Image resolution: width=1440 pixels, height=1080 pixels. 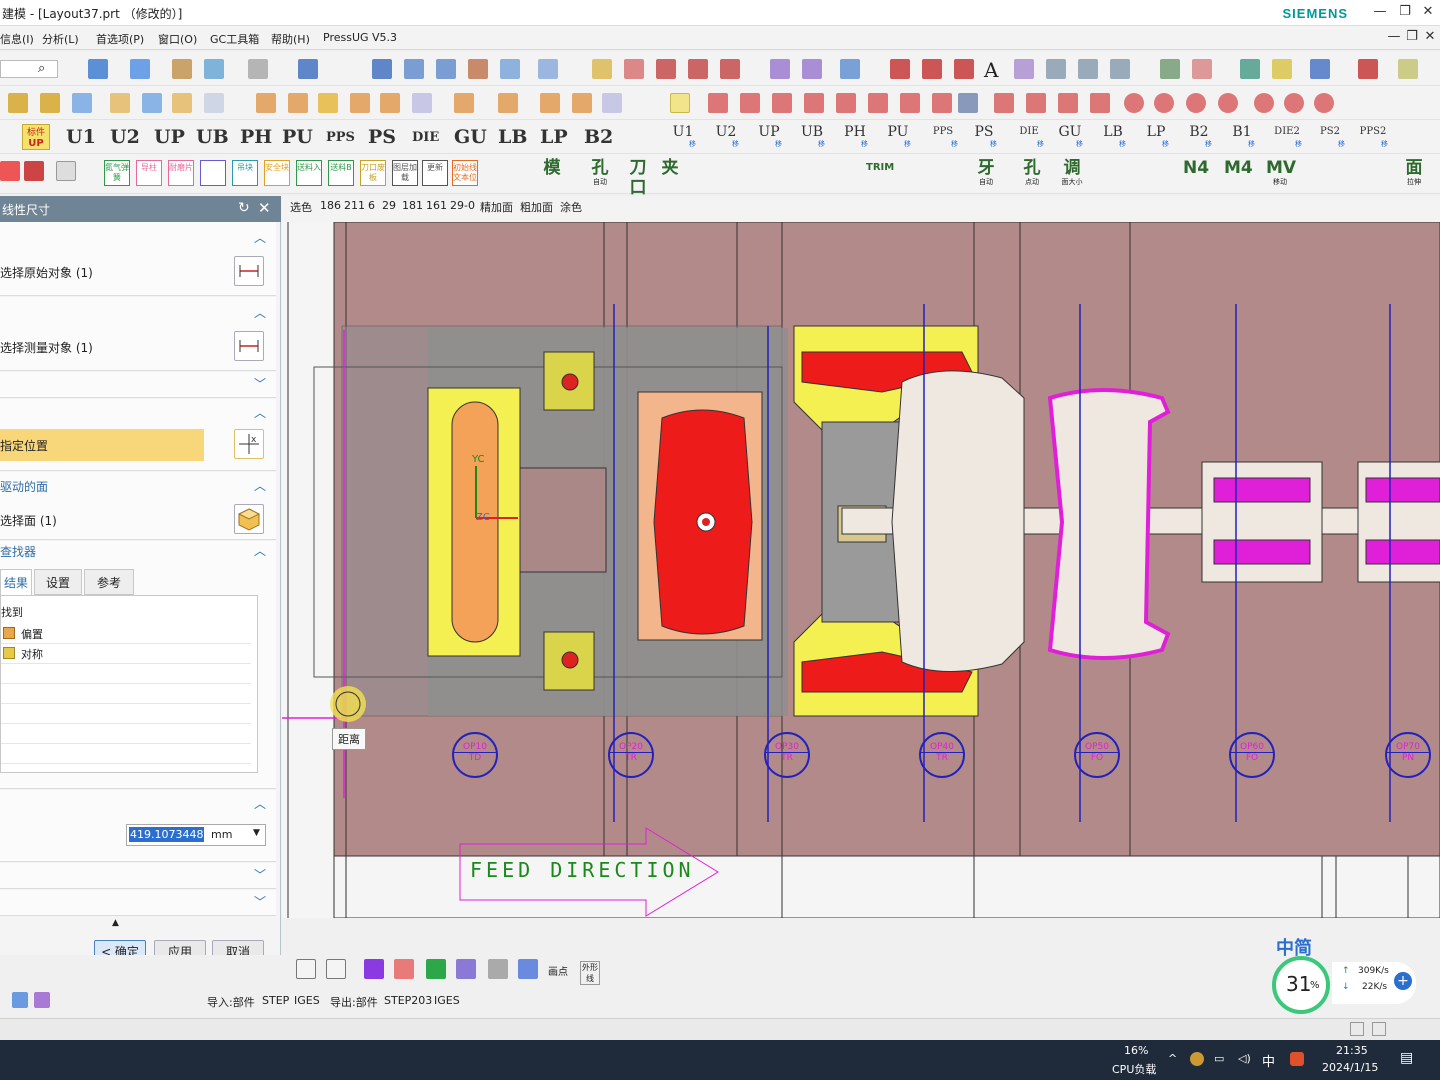 What do you see at coordinates (102, 445) in the screenshot?
I see `locate-highlight: 指定位置` at bounding box center [102, 445].